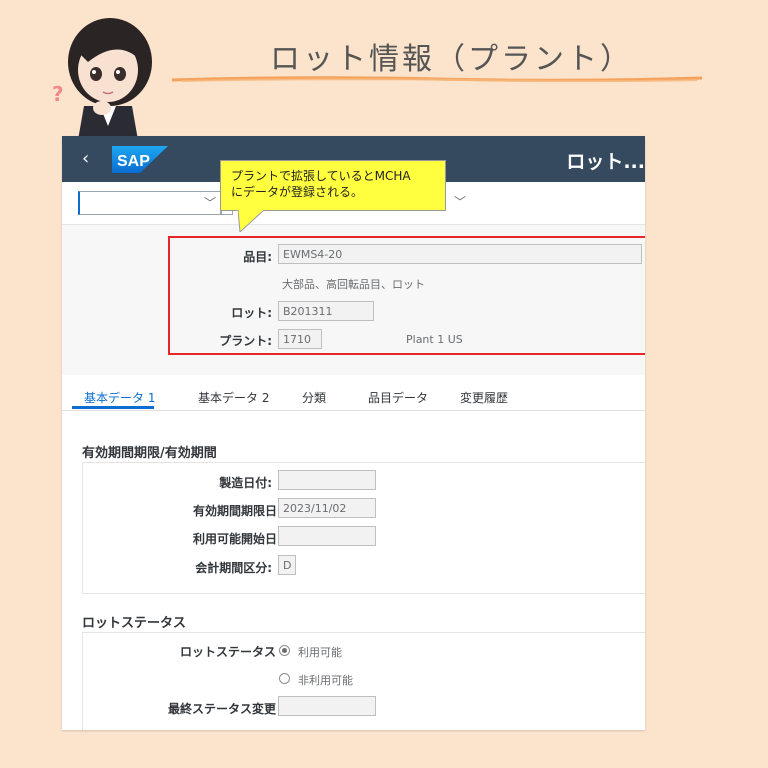 The width and height of the screenshot is (768, 768). I want to click on svg-text: SAP, so click(133, 161).